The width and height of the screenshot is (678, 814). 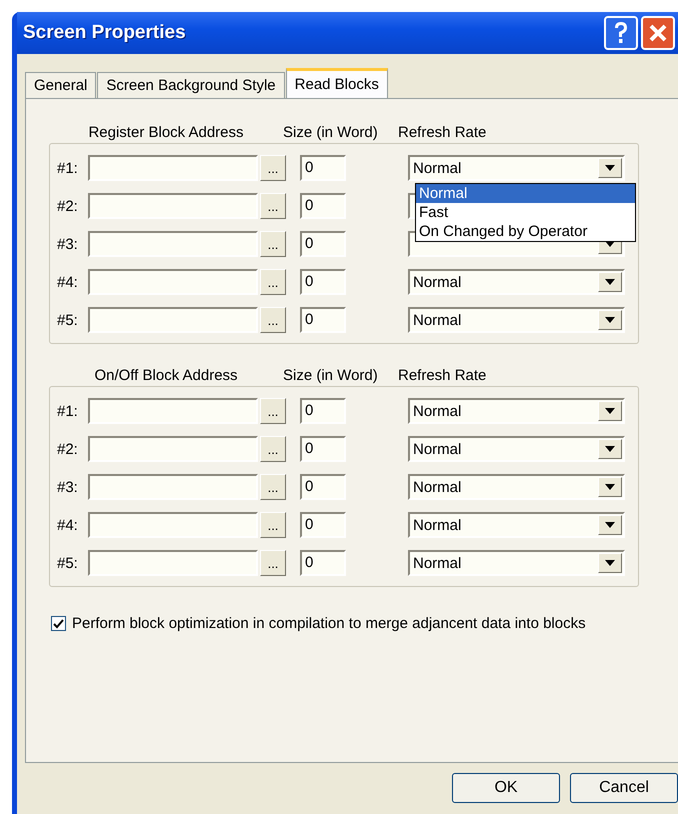 I want to click on question-mark-icon, so click(x=621, y=33).